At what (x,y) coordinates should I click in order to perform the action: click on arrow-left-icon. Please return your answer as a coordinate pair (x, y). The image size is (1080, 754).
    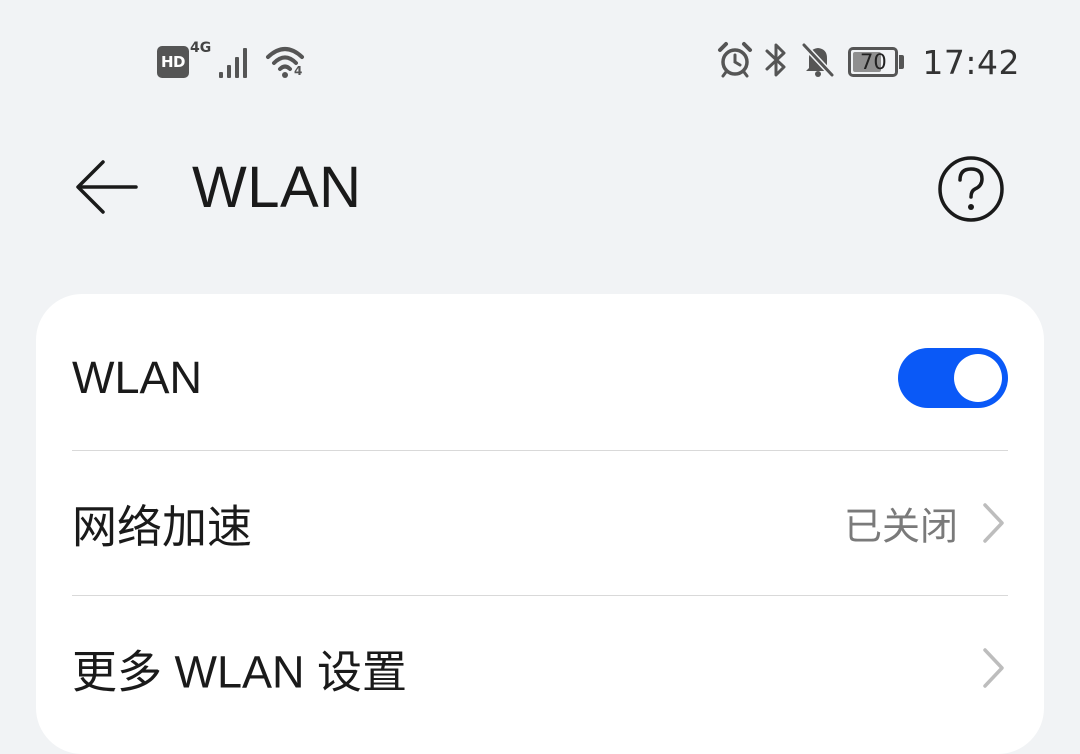
    Looking at the image, I should click on (107, 187).